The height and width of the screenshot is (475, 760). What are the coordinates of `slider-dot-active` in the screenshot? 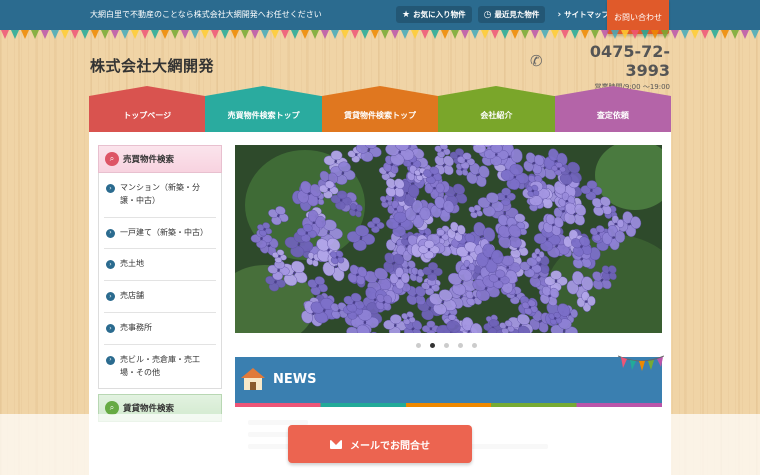 It's located at (432, 345).